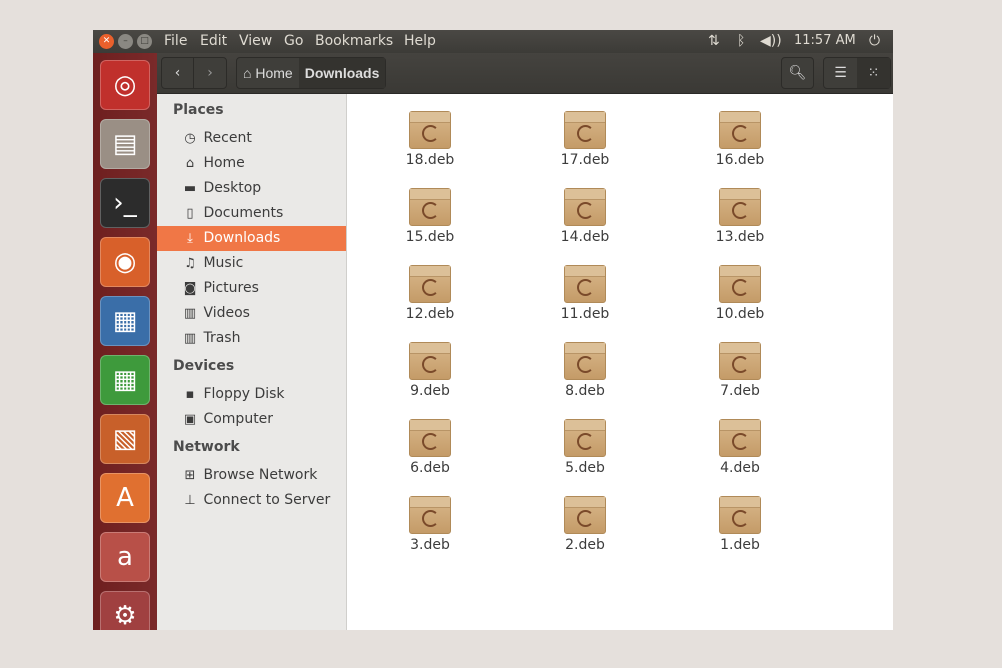  Describe the element at coordinates (740, 293) in the screenshot. I see `file-item: 10.deb` at that location.